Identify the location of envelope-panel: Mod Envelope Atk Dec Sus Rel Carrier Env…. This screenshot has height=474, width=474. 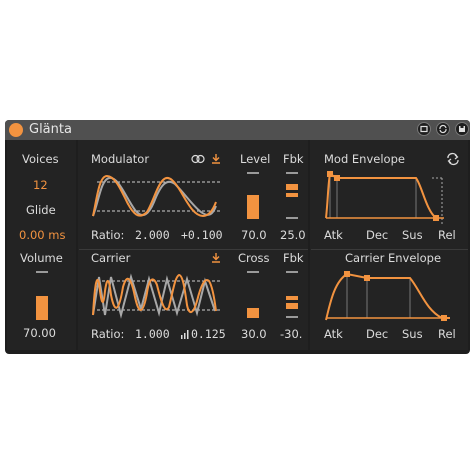
(389, 245).